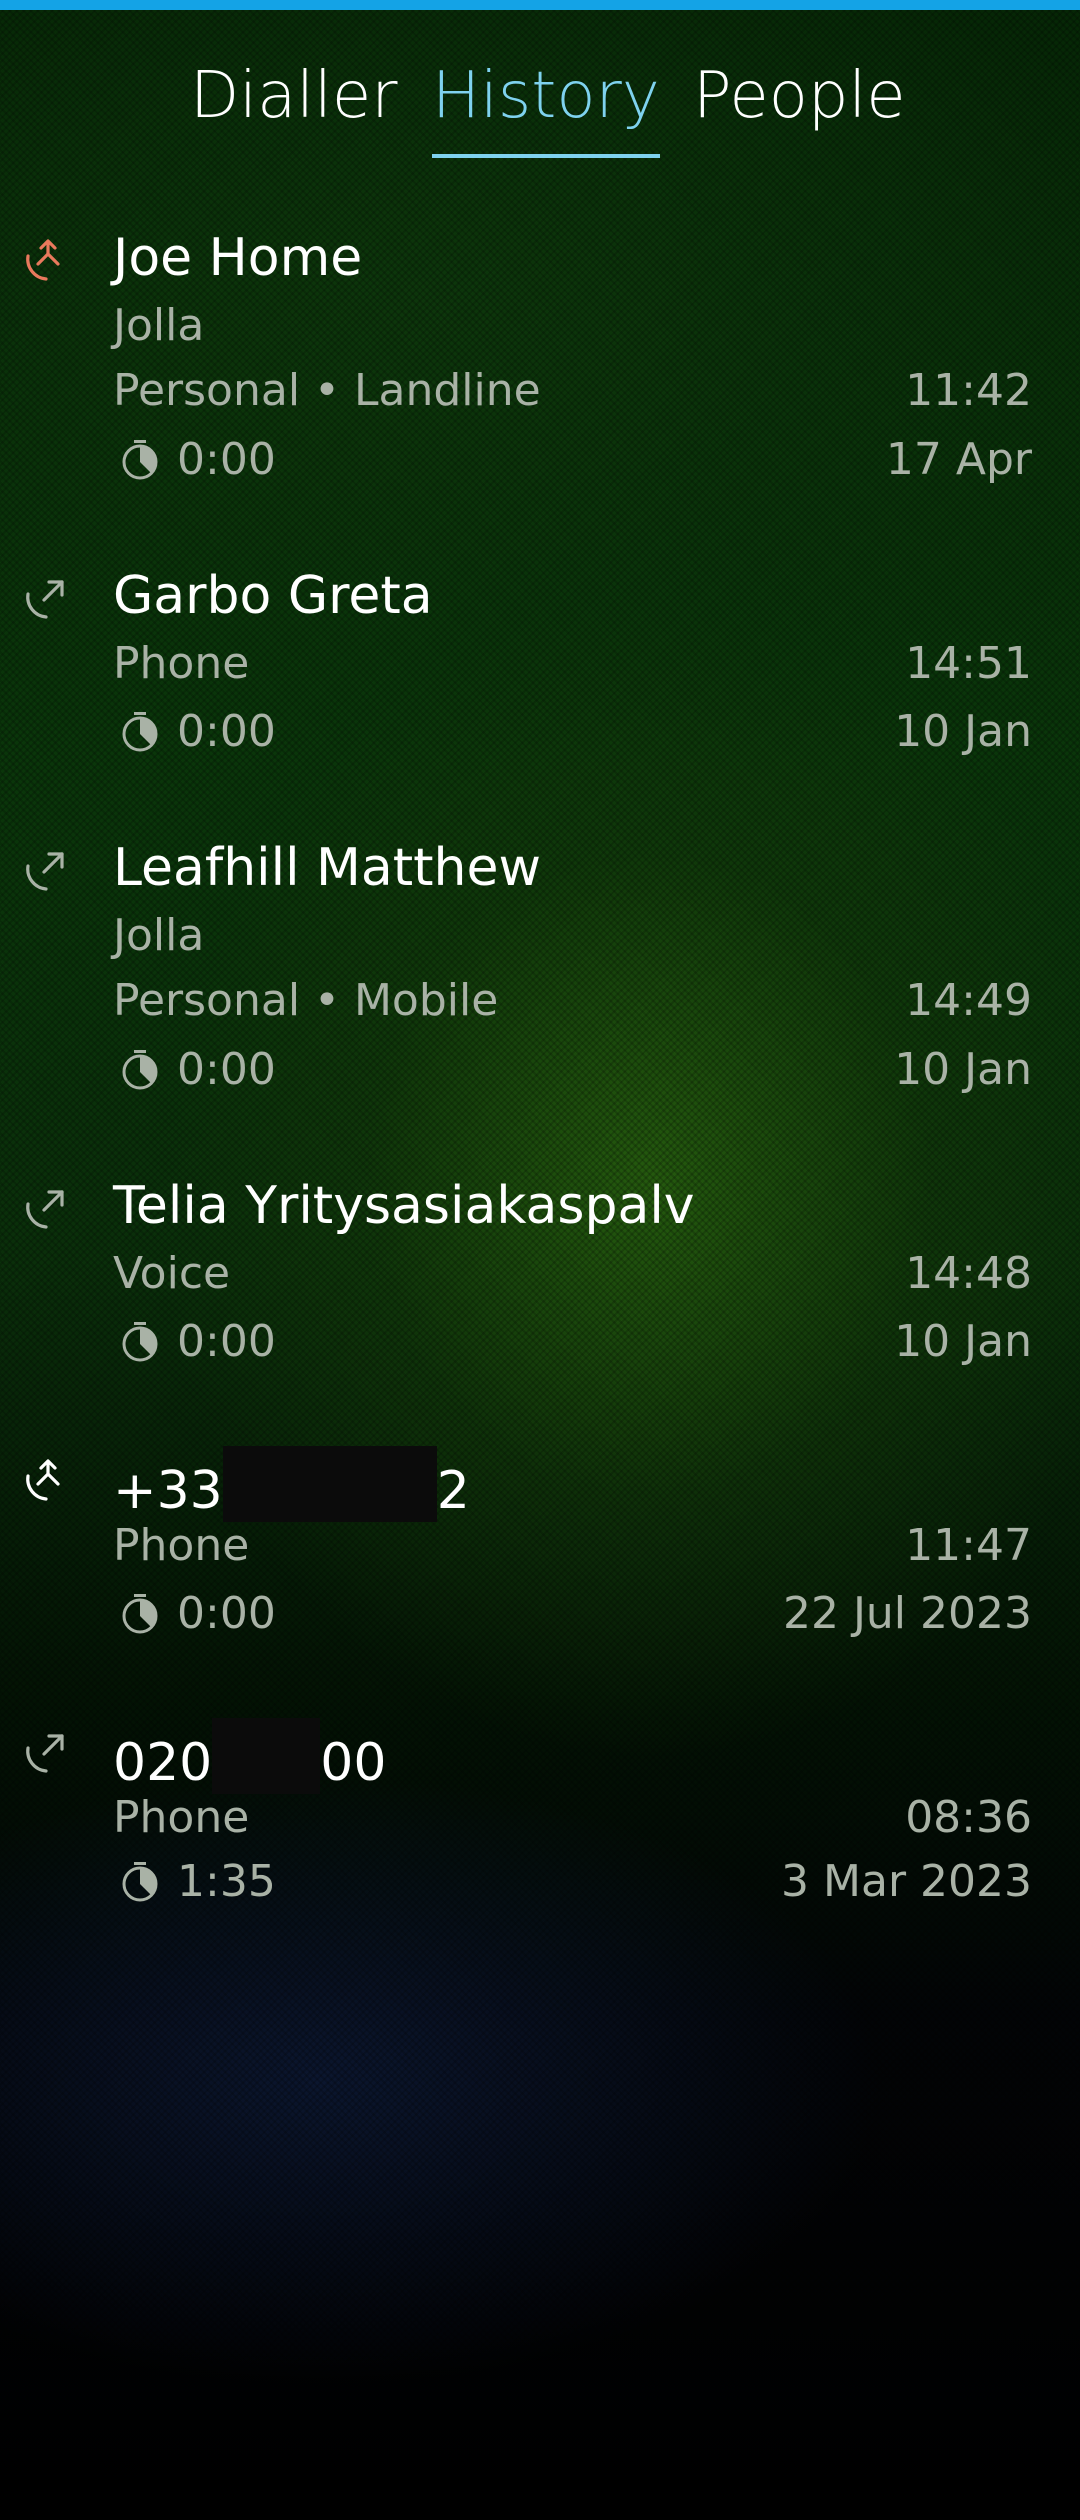 The image size is (1080, 2520). What do you see at coordinates (327, 868) in the screenshot?
I see `contact-name: Leafhill Matthew` at bounding box center [327, 868].